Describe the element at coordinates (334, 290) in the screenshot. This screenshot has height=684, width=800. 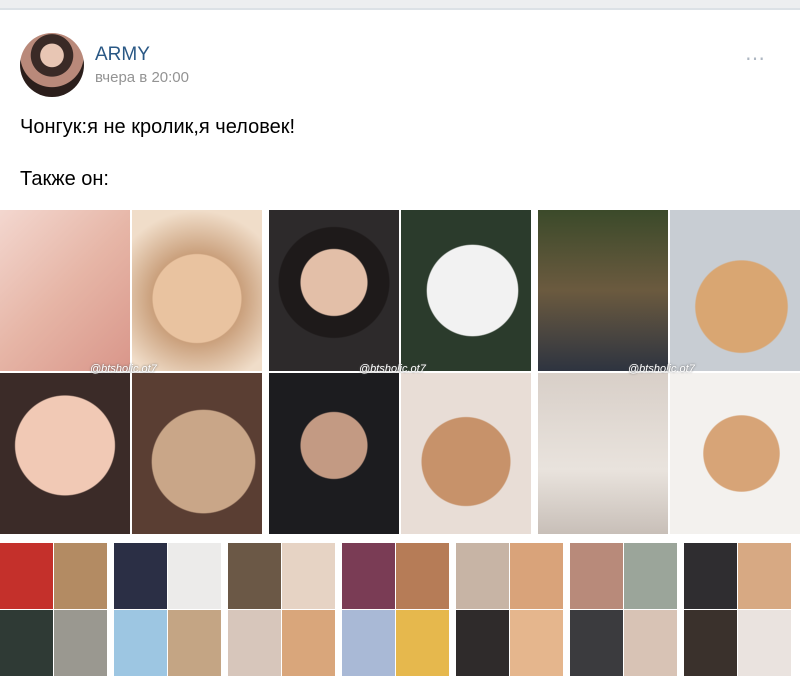
I see `photo-tuxedo` at that location.